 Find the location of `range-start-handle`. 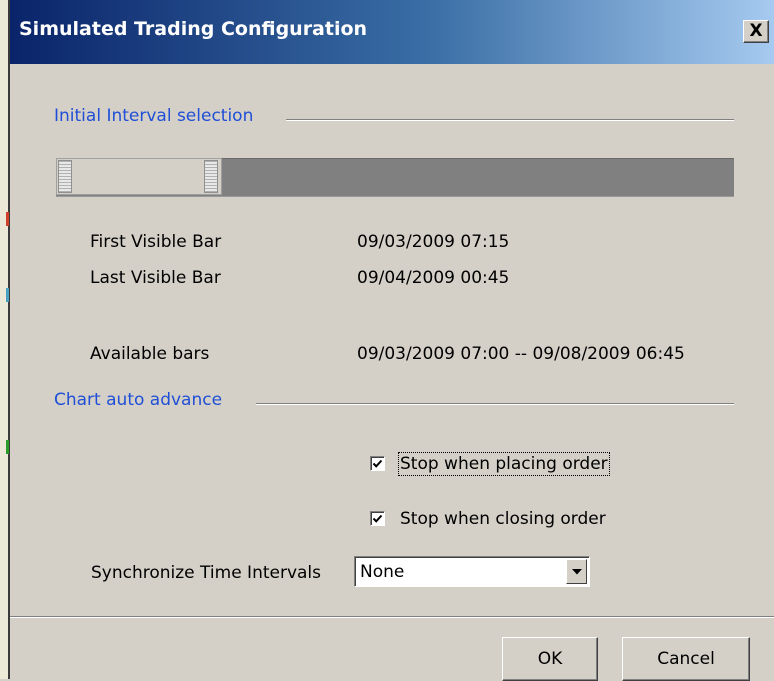

range-start-handle is located at coordinates (65, 176).